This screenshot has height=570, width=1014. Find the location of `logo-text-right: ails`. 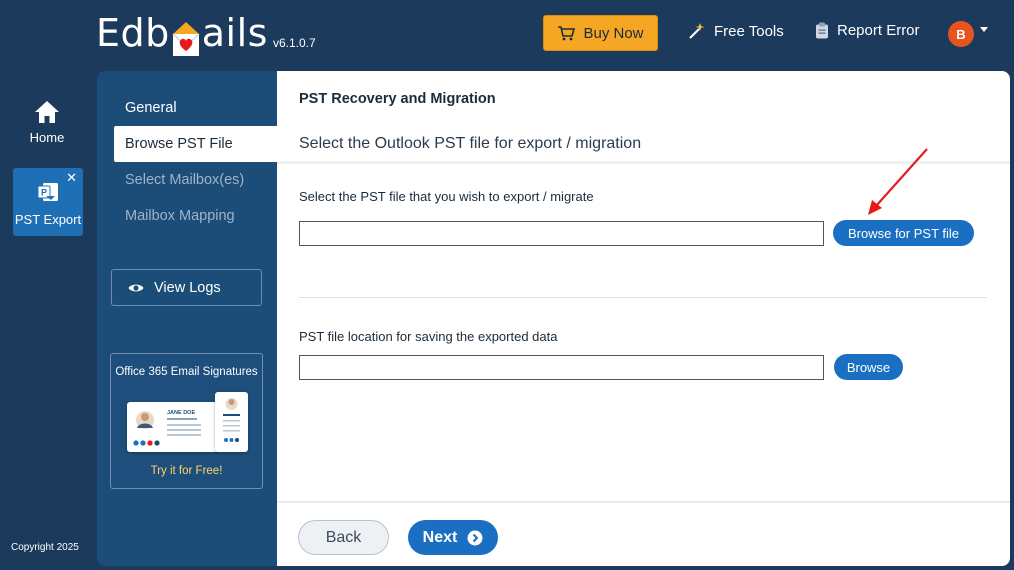

logo-text-right: ails is located at coordinates (234, 33).